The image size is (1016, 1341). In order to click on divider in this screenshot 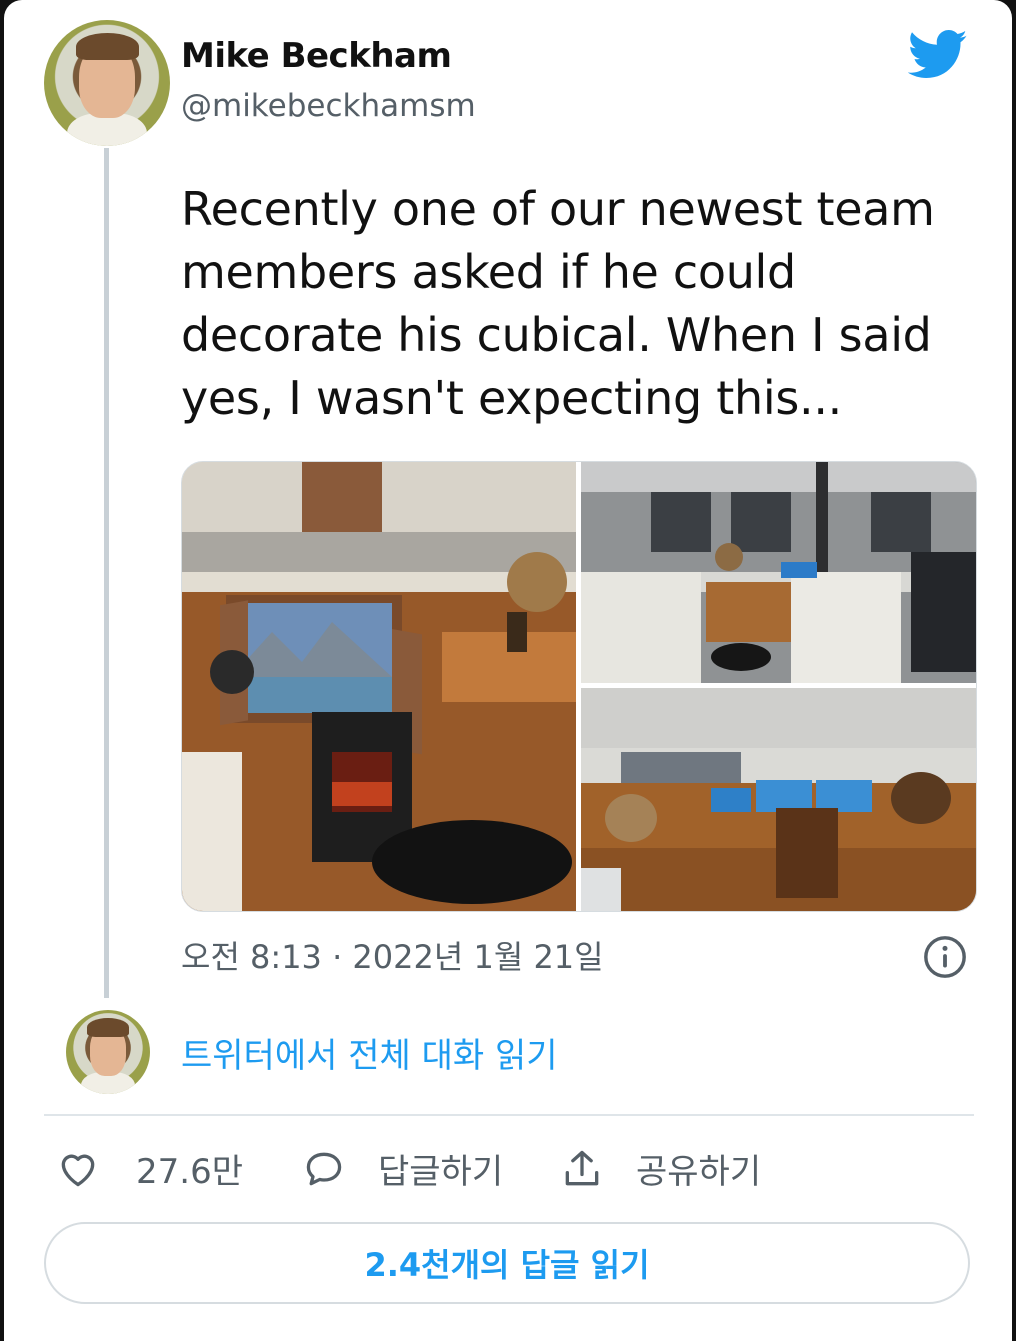, I will do `click(509, 1115)`.